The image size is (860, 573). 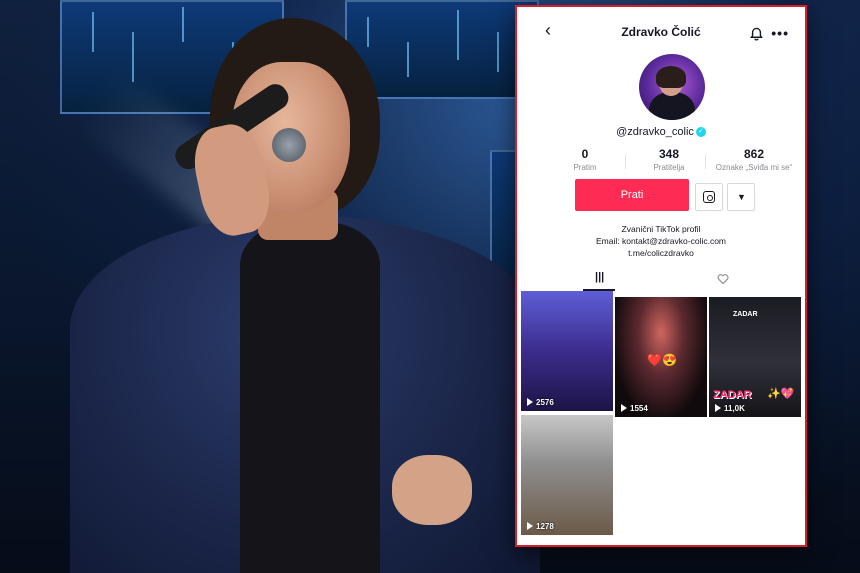 What do you see at coordinates (754, 159) in the screenshot?
I see `stat-likes: 862 Oznake „Sviđa mi se“` at bounding box center [754, 159].